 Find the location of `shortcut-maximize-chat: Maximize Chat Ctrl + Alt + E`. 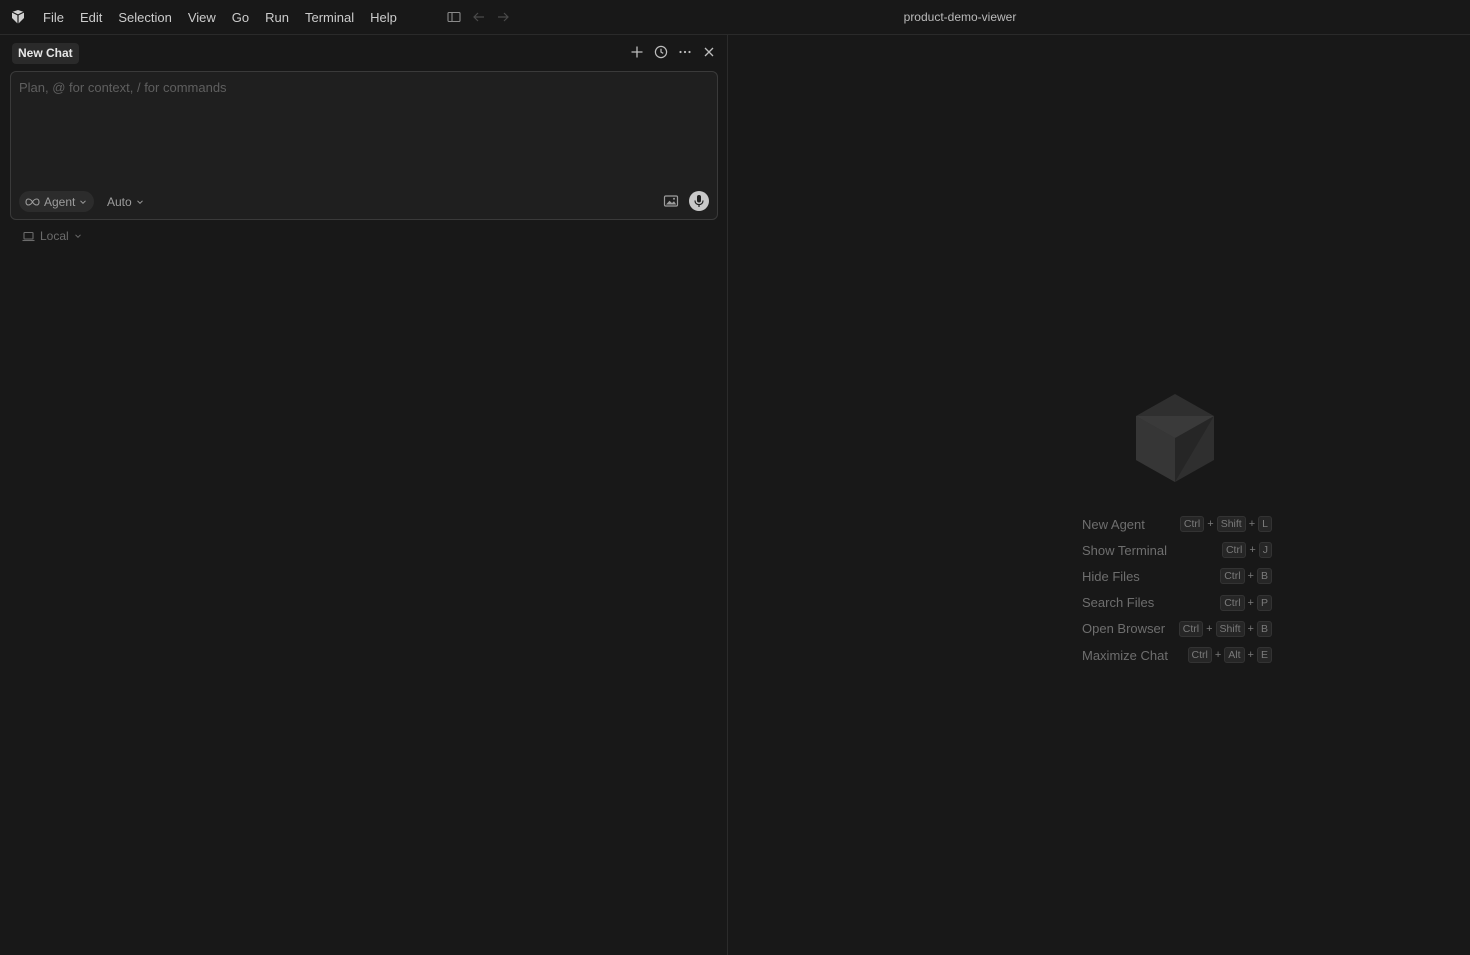

shortcut-maximize-chat: Maximize Chat Ctrl + Alt + E is located at coordinates (1177, 655).